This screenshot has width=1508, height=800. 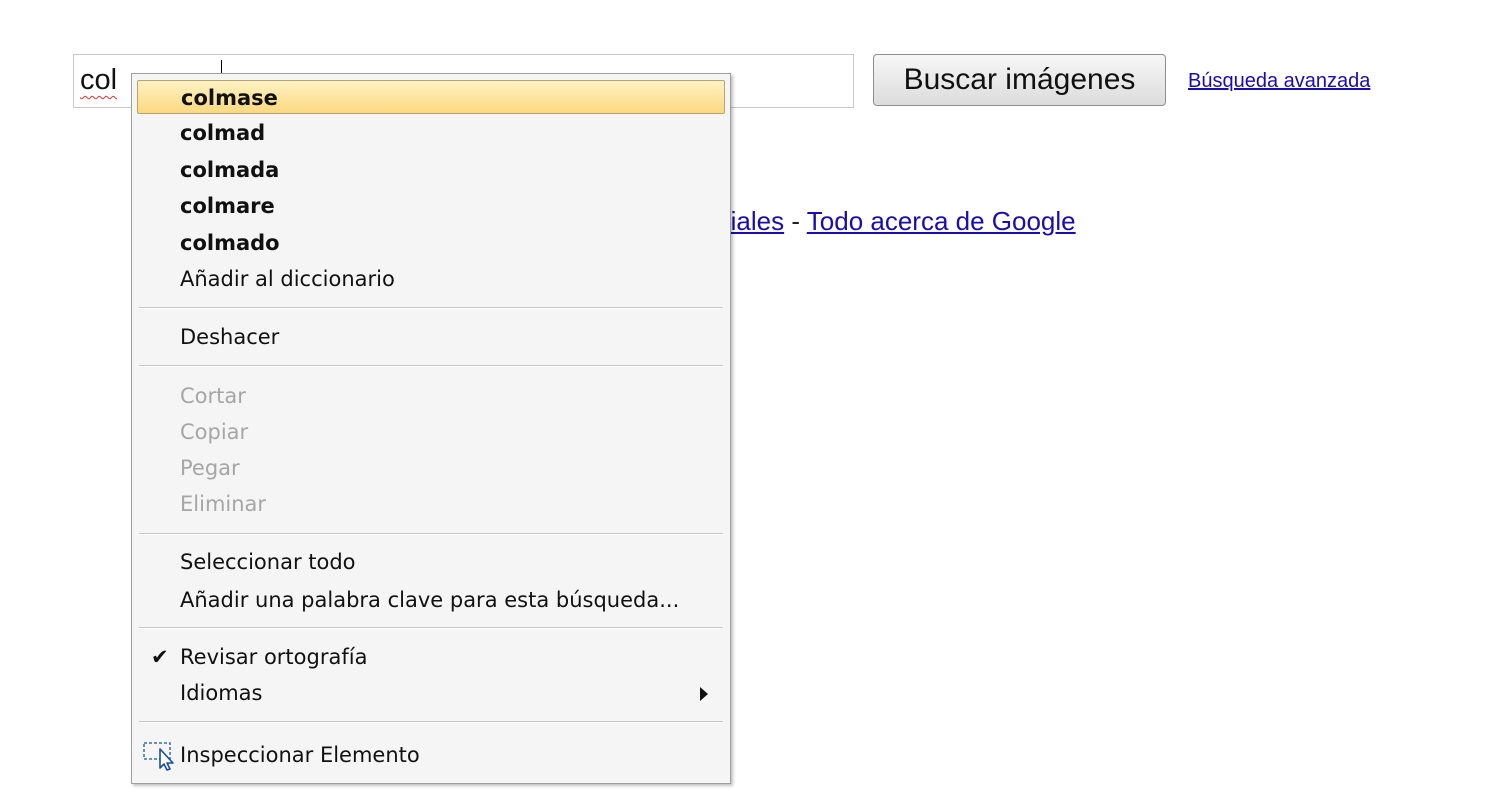 What do you see at coordinates (431, 693) in the screenshot?
I see `menu-item-languages-row: Idiomas` at bounding box center [431, 693].